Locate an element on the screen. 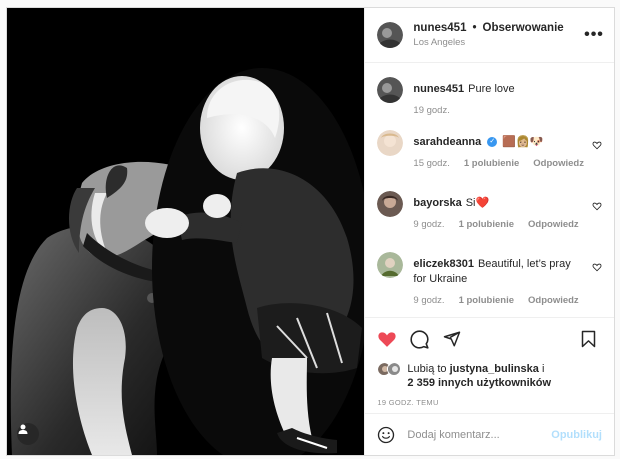  author-username: nunes451 is located at coordinates (439, 28).